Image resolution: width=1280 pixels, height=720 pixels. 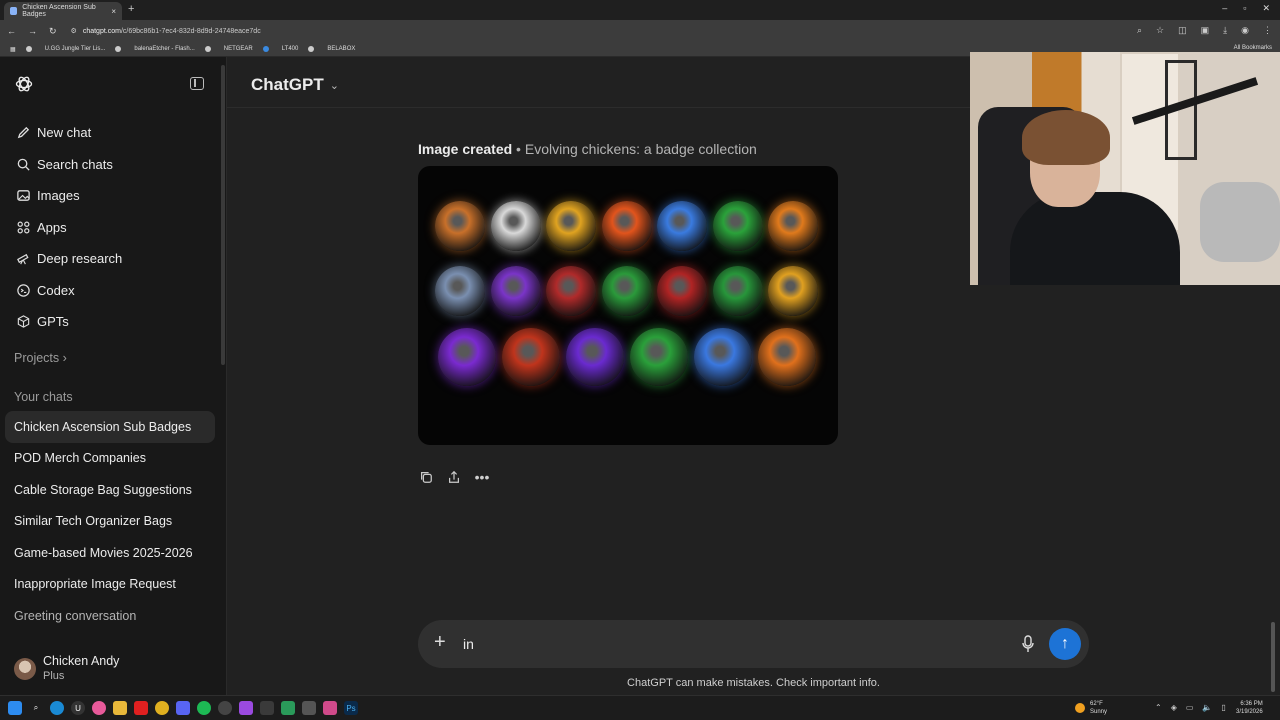 What do you see at coordinates (228, 49) in the screenshot?
I see `bookmark-item: NETGEAR` at bounding box center [228, 49].